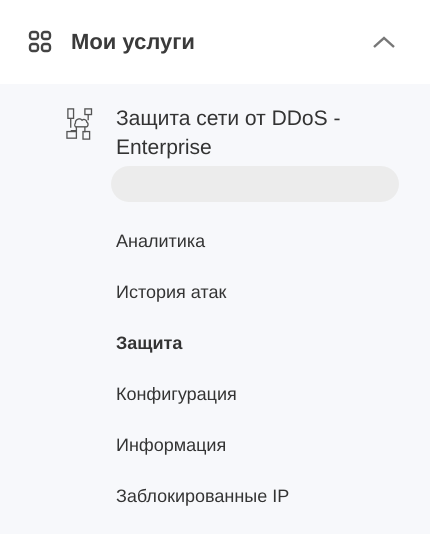 The width and height of the screenshot is (430, 534). What do you see at coordinates (384, 42) in the screenshot?
I see `chevron-up-icon` at bounding box center [384, 42].